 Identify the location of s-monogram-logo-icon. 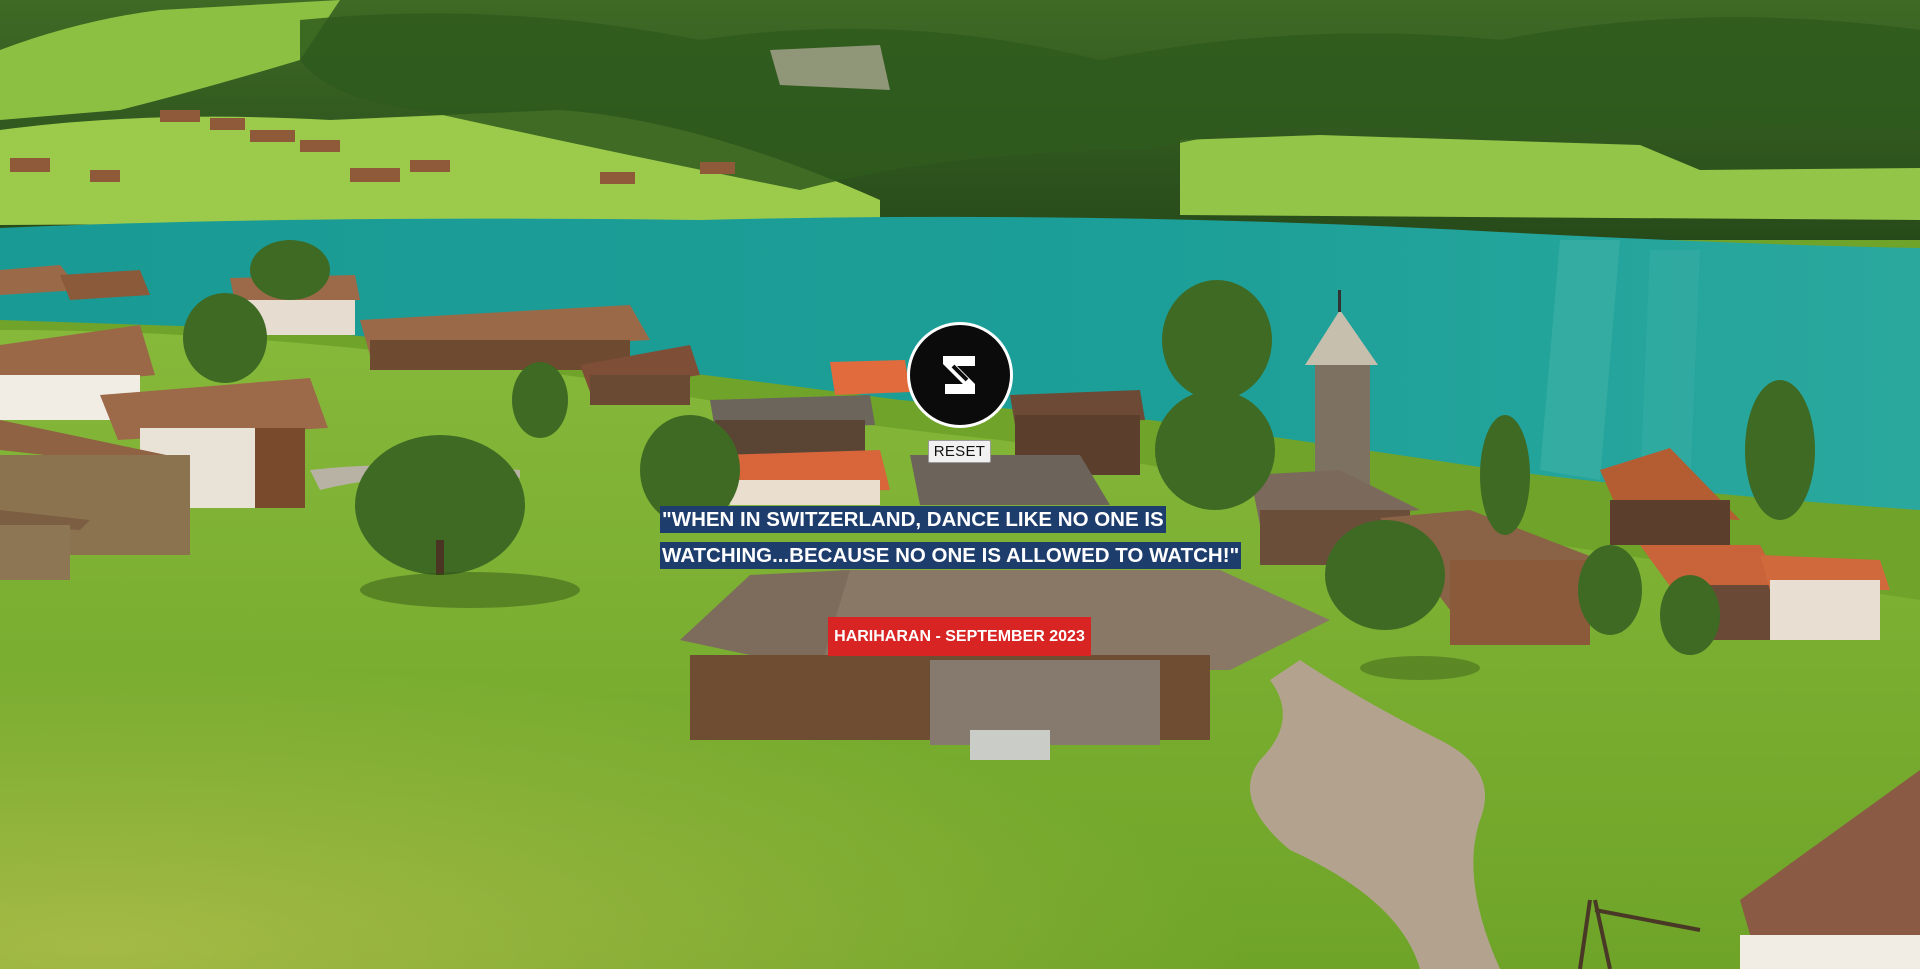
(959, 375).